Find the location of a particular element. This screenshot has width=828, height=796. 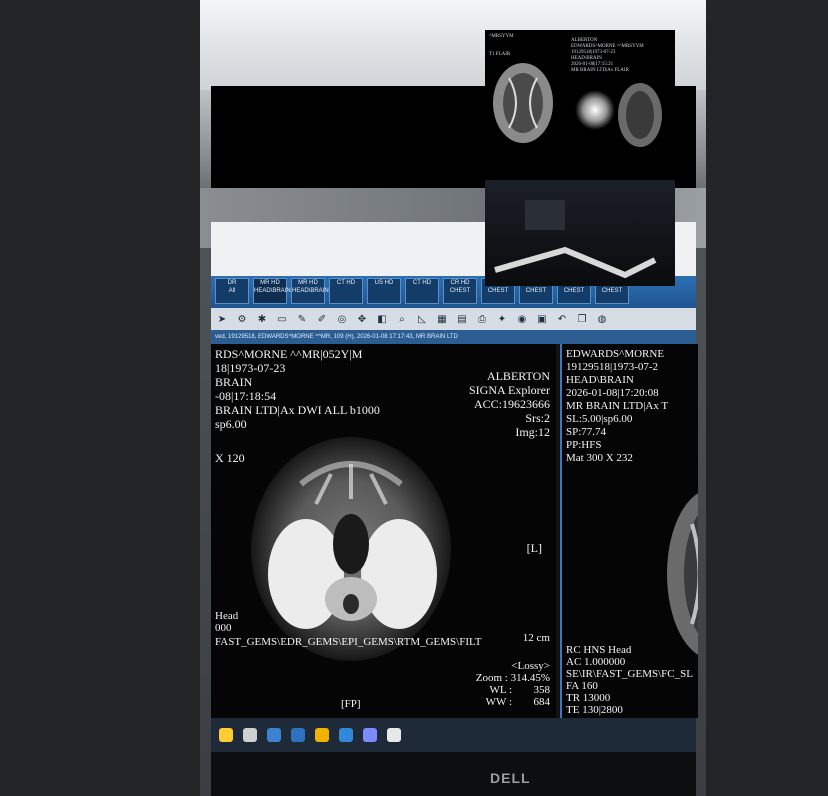

ref-header-6: MR BRAIN LTD|Ax FLAIR is located at coordinates (600, 70).